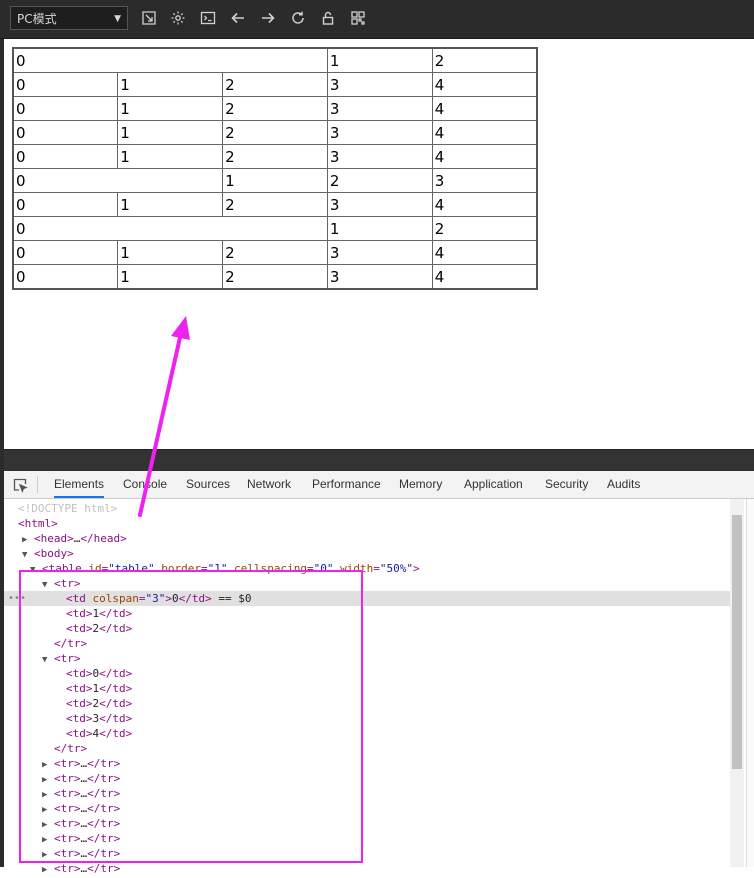  What do you see at coordinates (493, 484) in the screenshot?
I see `tab-application: Application` at bounding box center [493, 484].